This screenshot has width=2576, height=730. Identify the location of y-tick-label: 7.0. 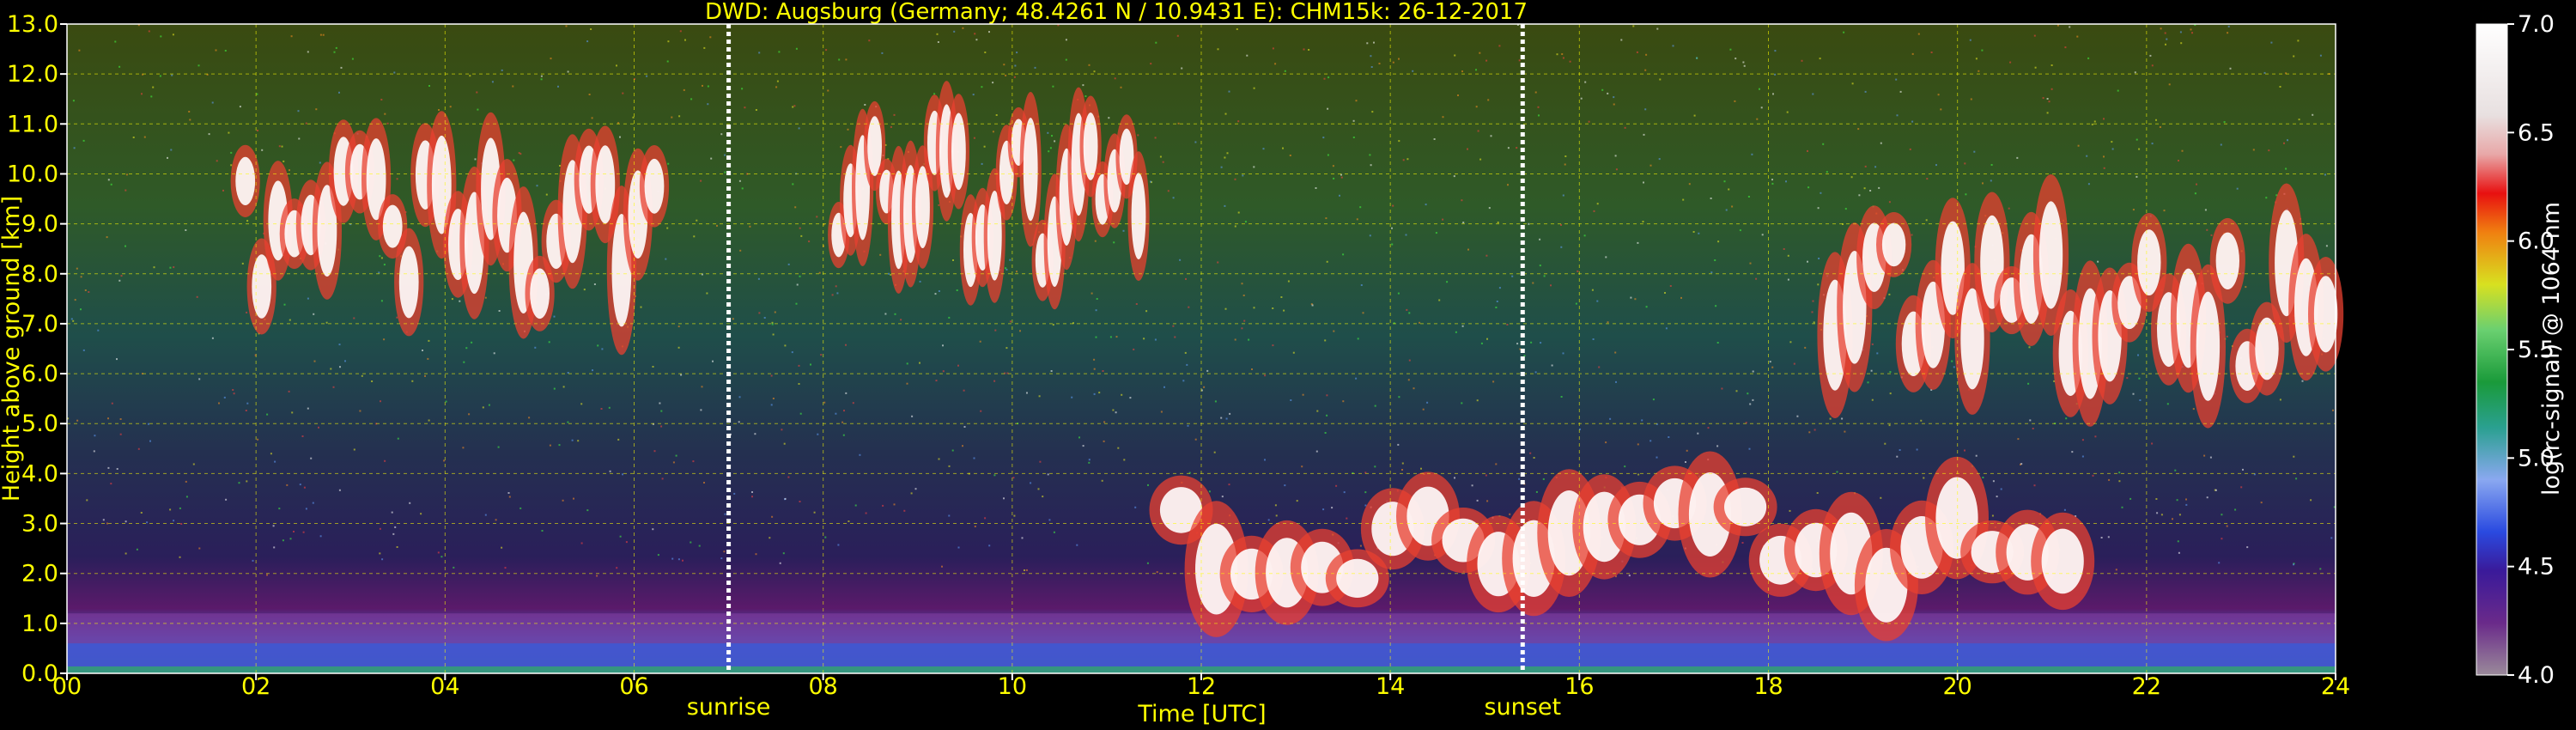
(40, 324).